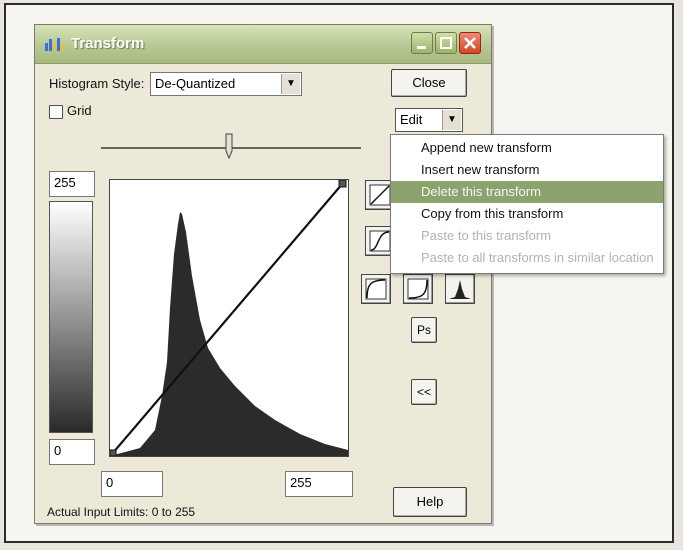  I want to click on histogram-style-label: Histogram Style:, so click(97, 83).